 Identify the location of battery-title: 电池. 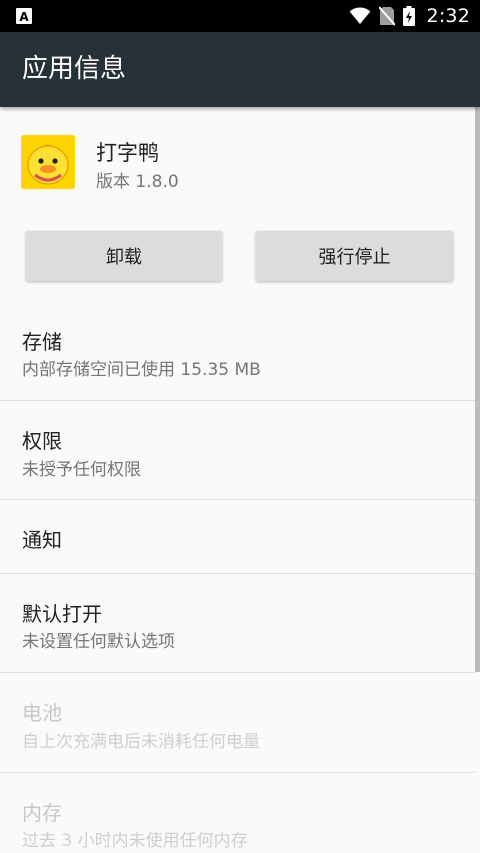
(42, 713).